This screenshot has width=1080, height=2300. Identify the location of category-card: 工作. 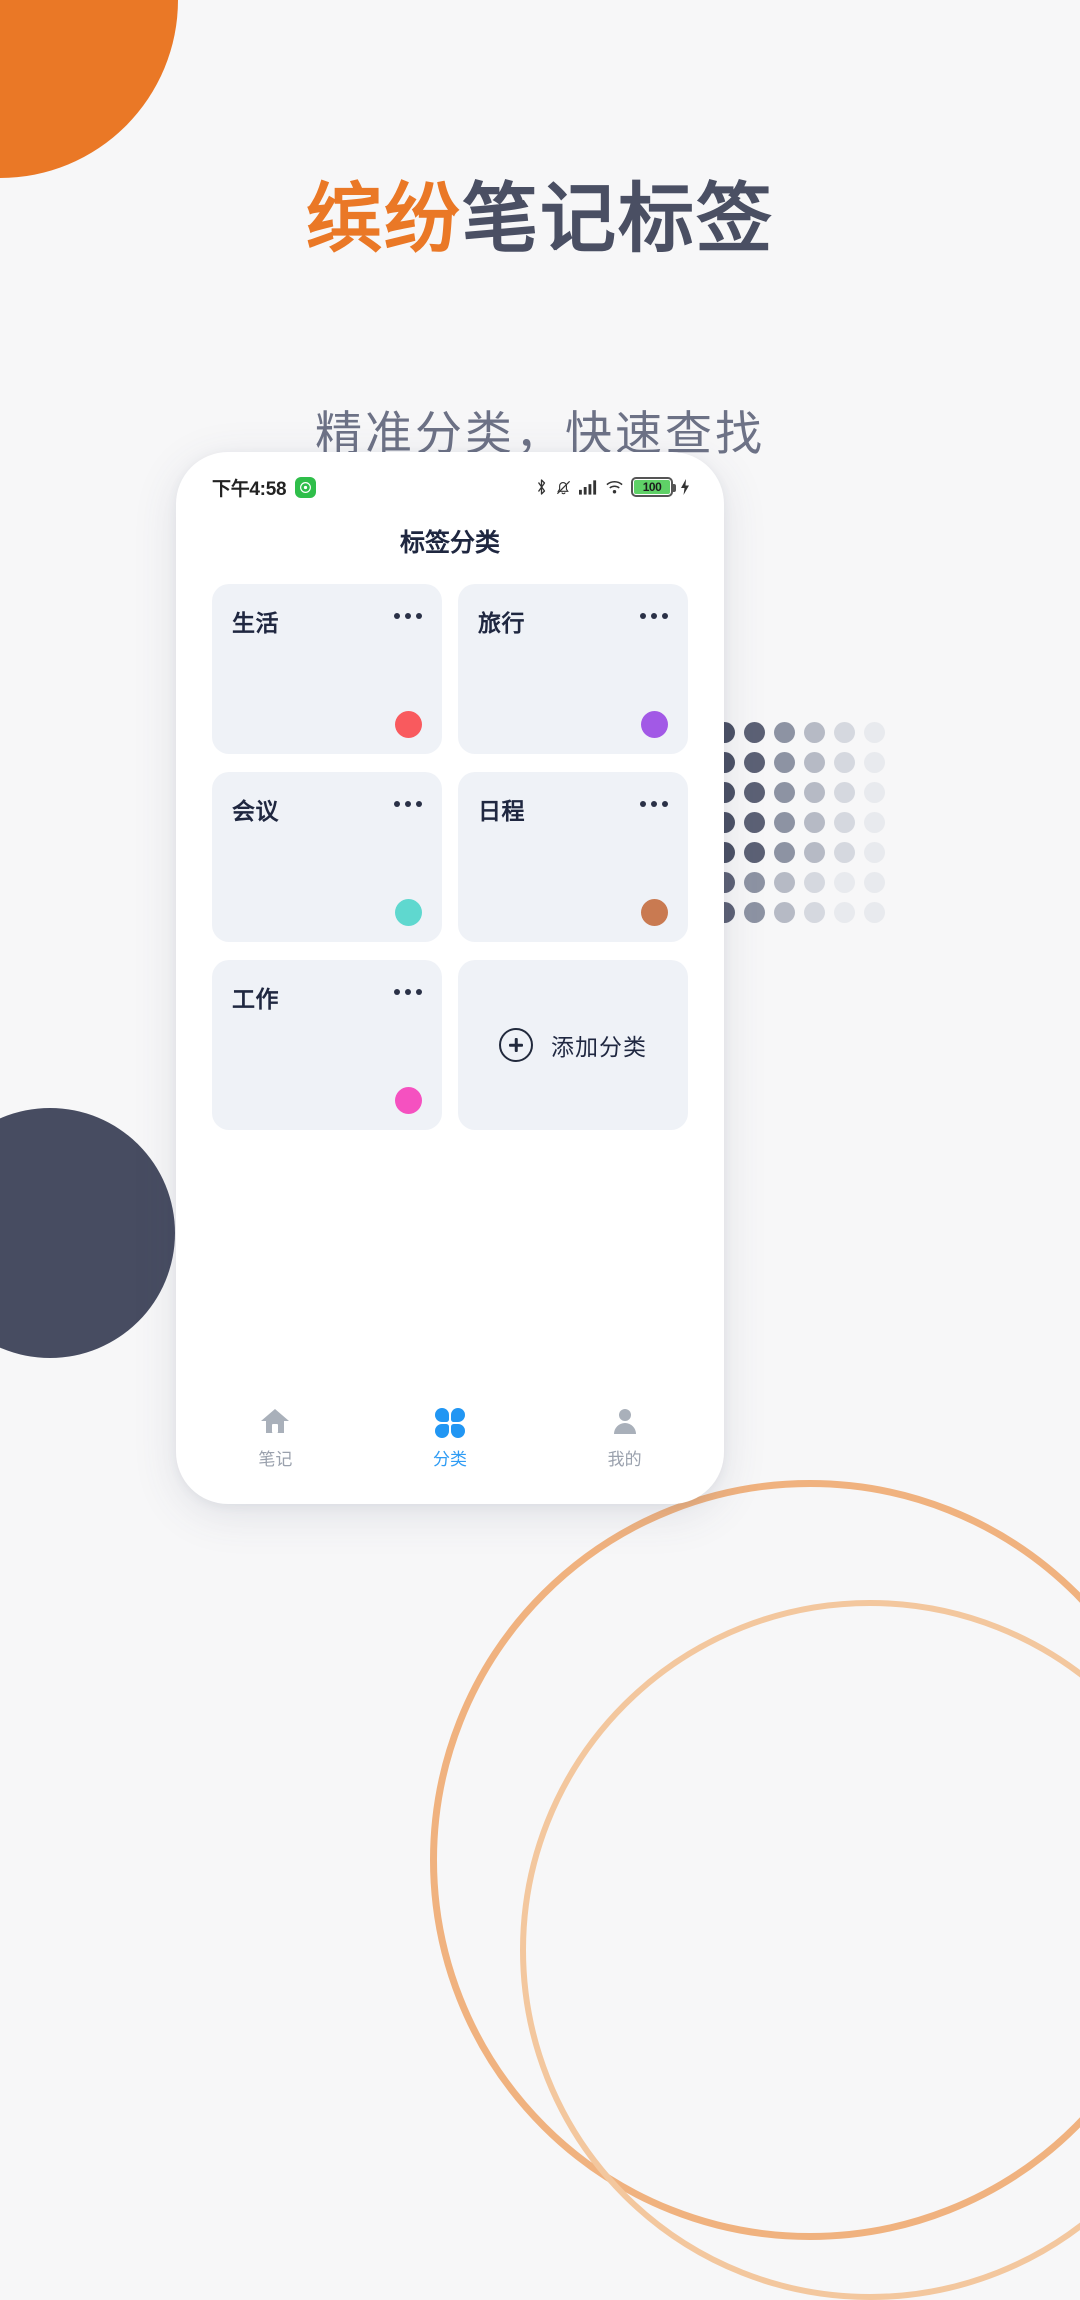
(327, 1045).